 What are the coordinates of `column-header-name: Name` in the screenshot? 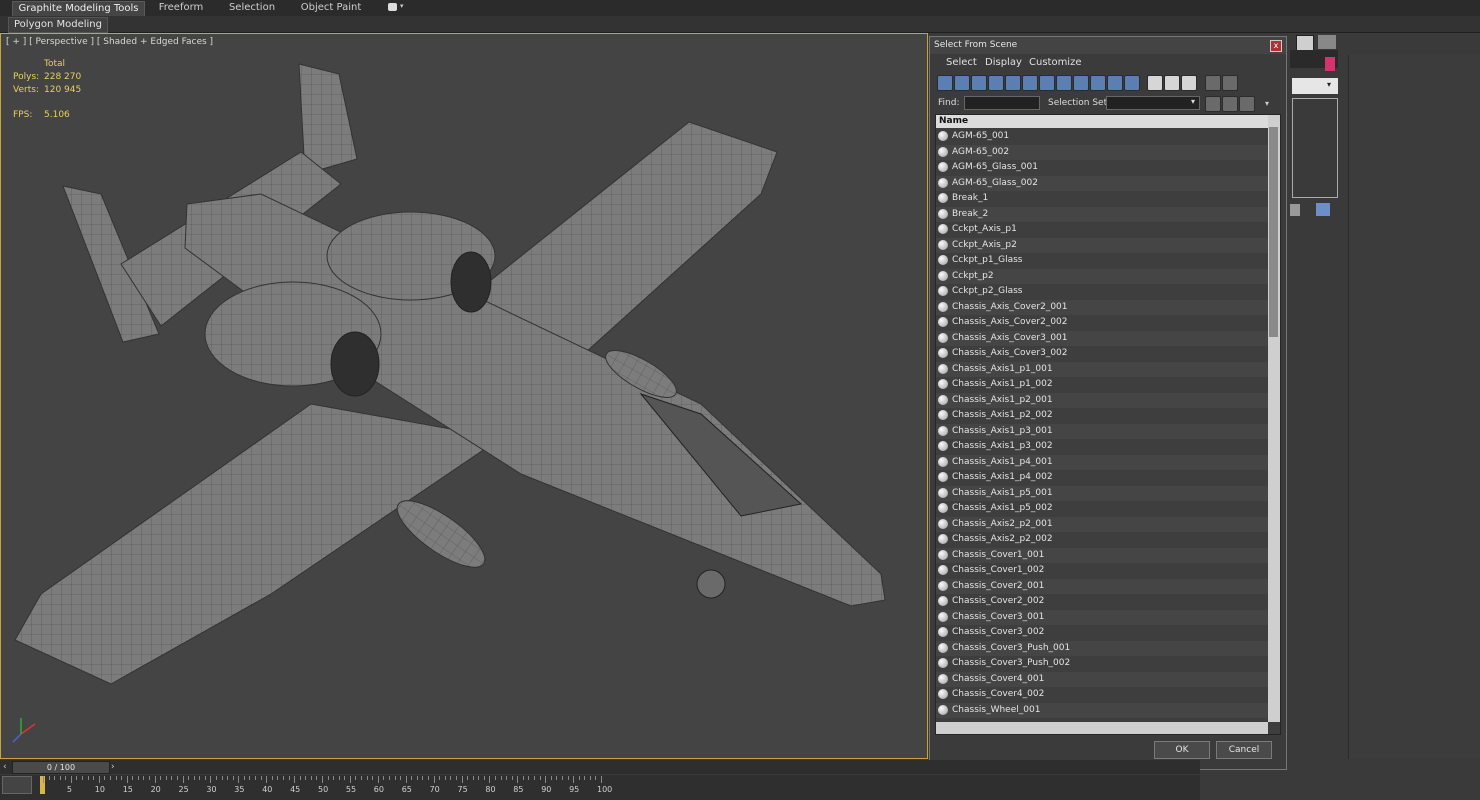 It's located at (1102, 121).